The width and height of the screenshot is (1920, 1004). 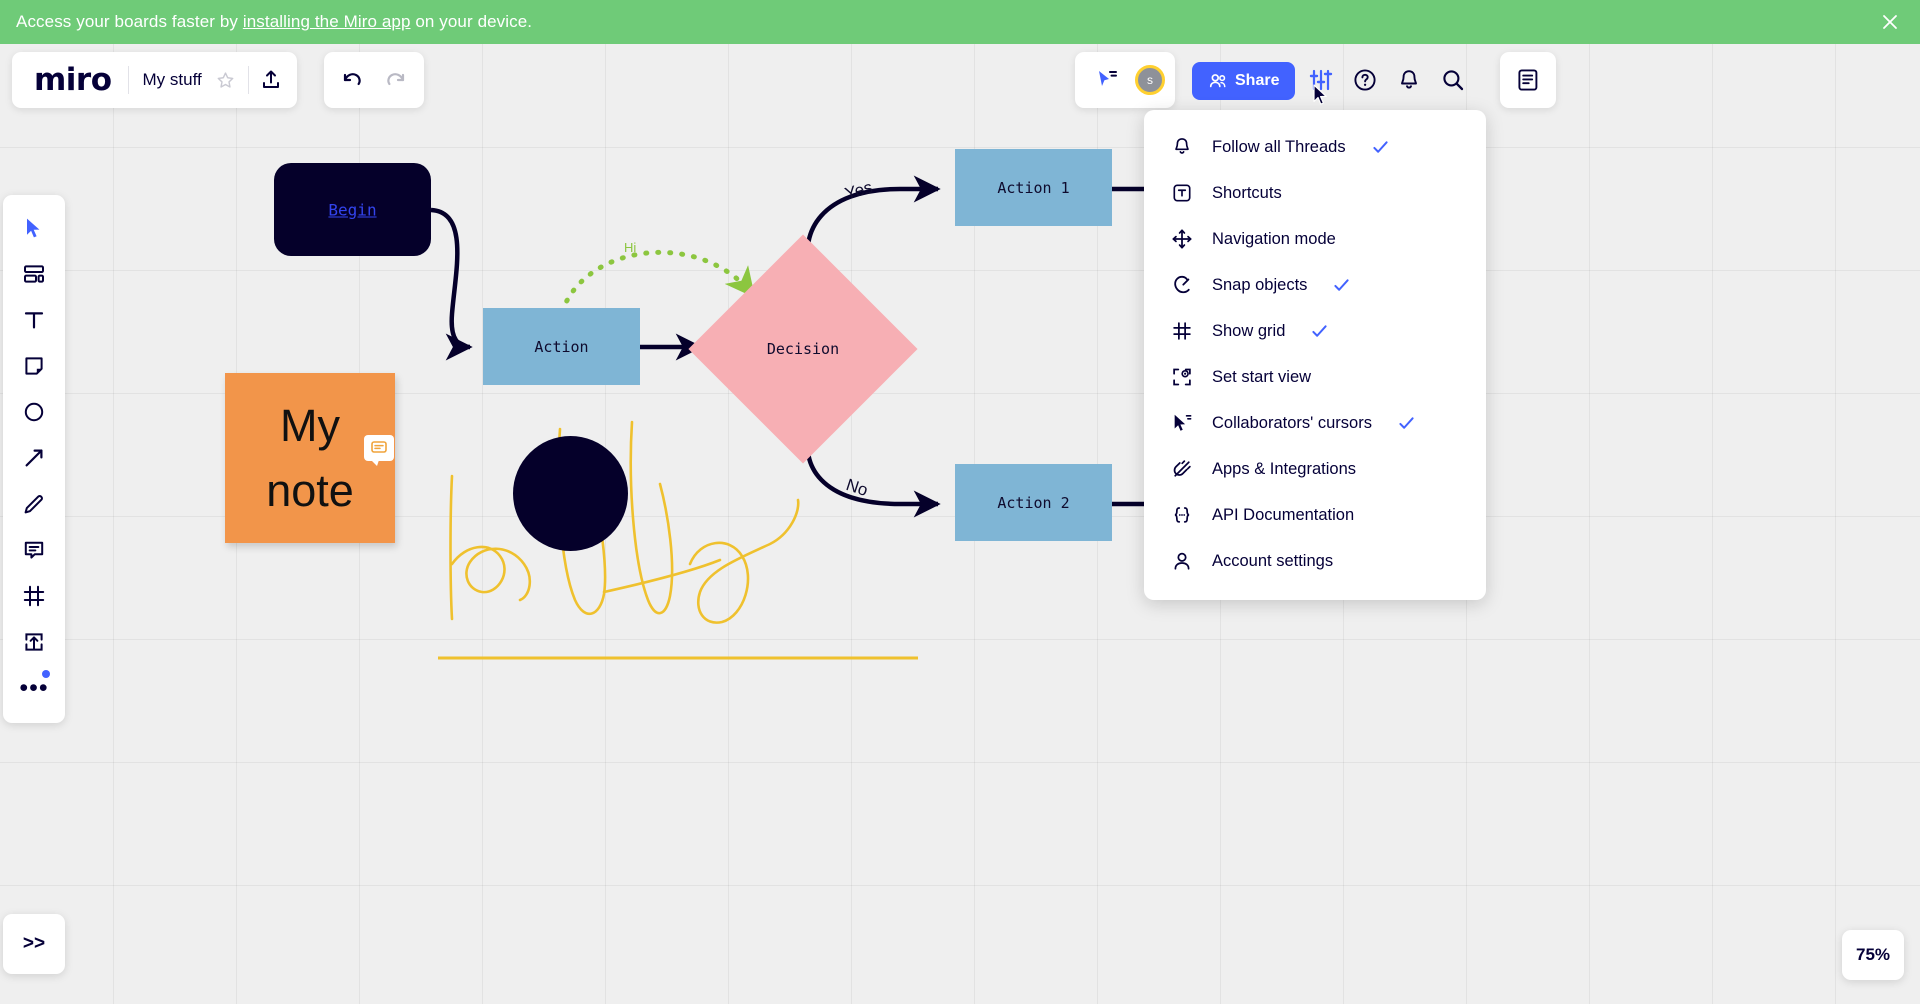 I want to click on text-tool, so click(x=34, y=320).